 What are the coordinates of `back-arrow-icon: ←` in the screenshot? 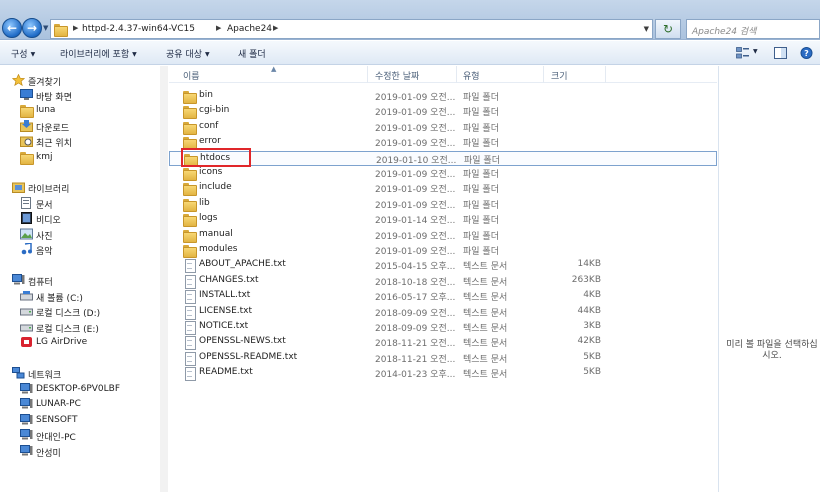 It's located at (12, 28).